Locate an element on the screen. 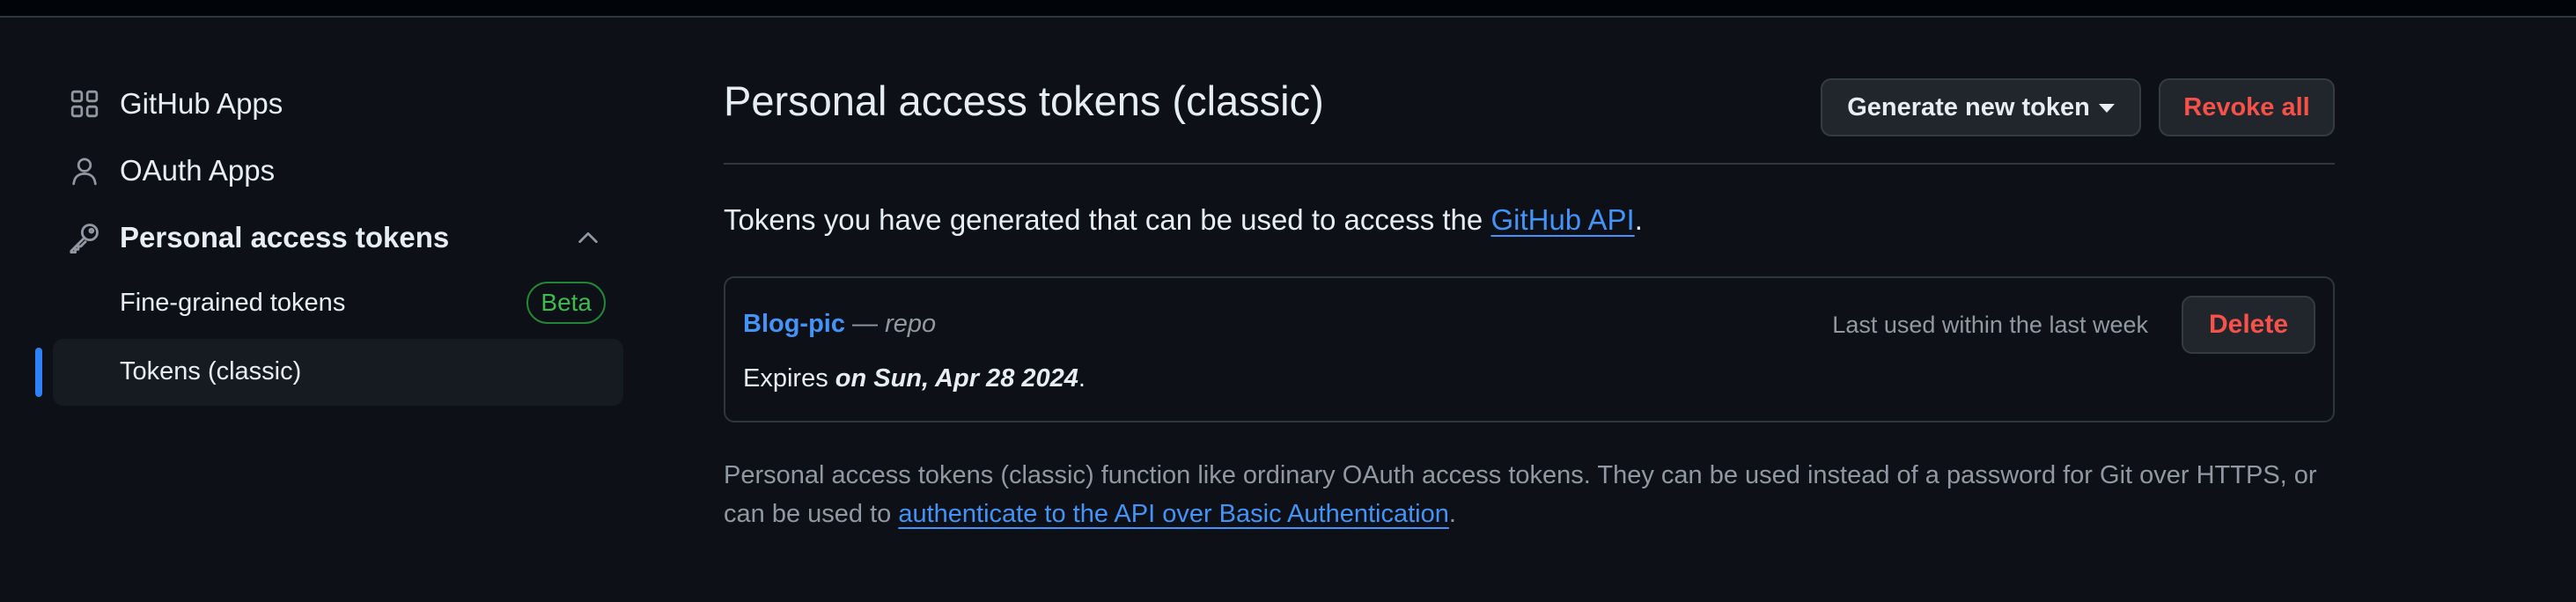 The image size is (2576, 602). sidebar-item-label: OAuth Apps is located at coordinates (198, 170).